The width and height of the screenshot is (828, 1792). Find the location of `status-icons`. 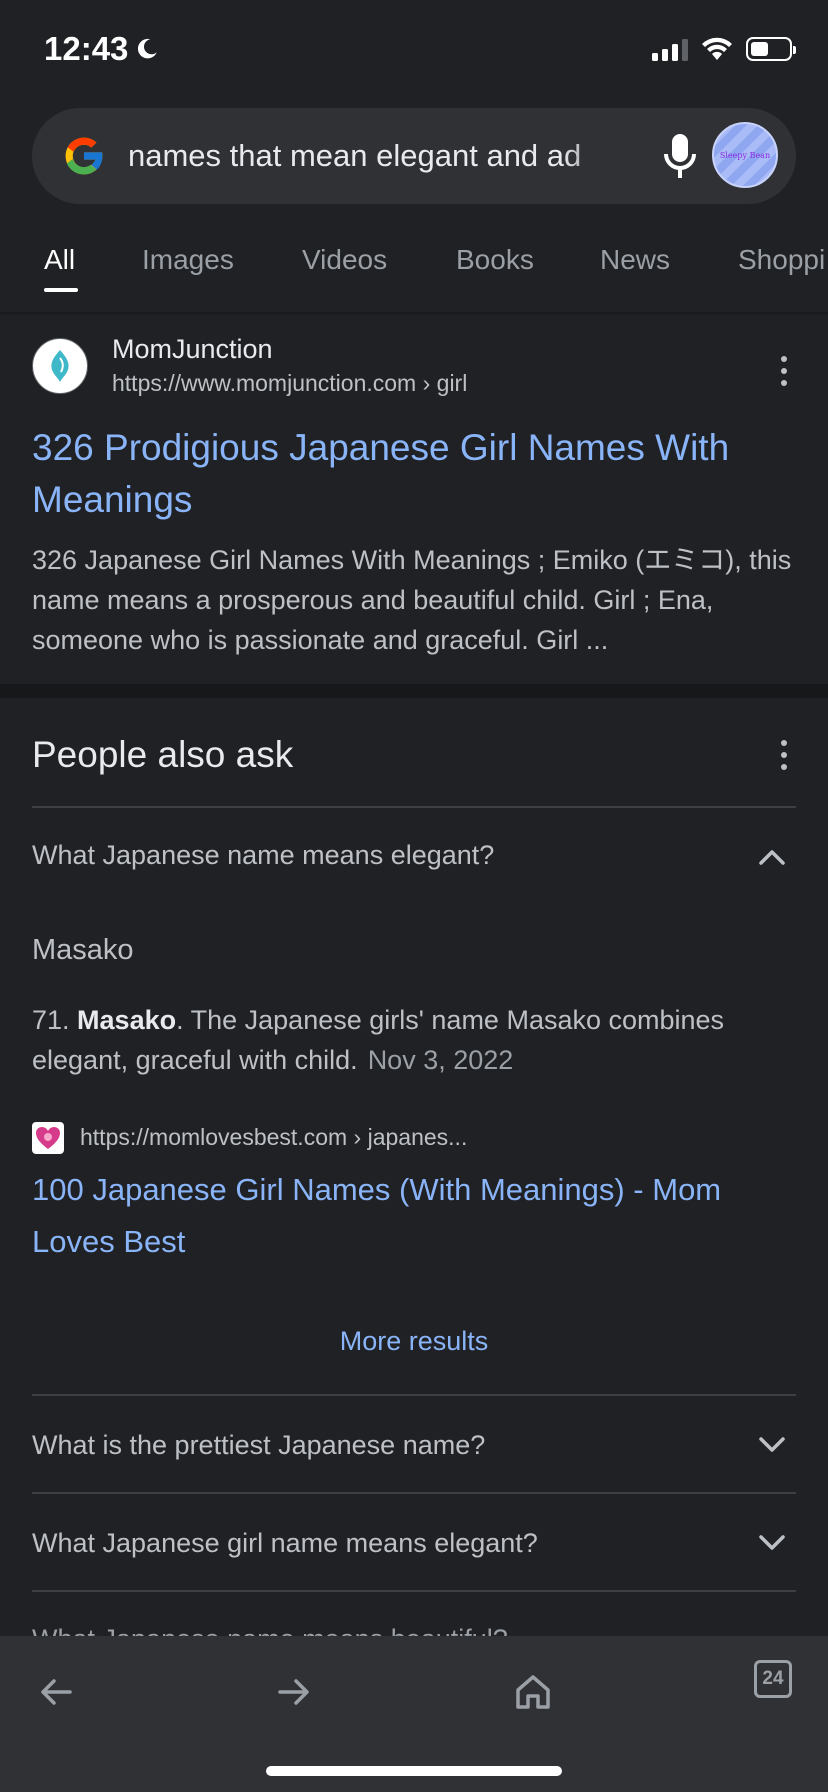

status-icons is located at coordinates (724, 49).